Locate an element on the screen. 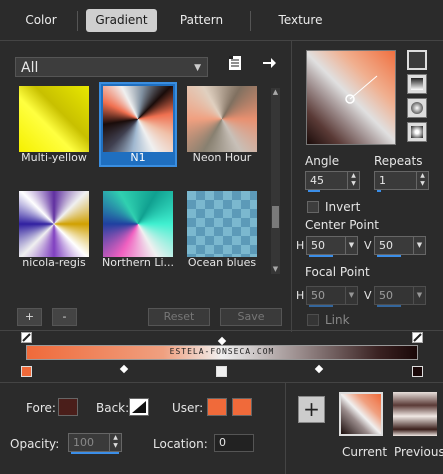 The width and height of the screenshot is (443, 474). repeats-slider is located at coordinates (379, 191).